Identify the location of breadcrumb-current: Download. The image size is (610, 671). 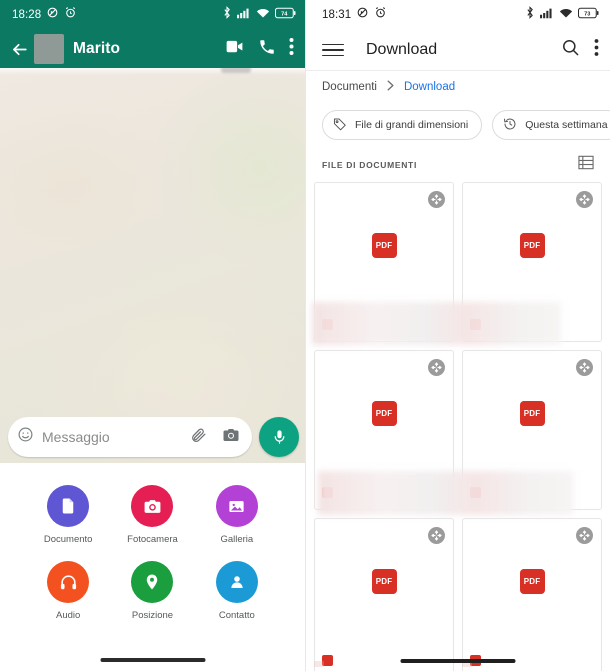
(429, 87).